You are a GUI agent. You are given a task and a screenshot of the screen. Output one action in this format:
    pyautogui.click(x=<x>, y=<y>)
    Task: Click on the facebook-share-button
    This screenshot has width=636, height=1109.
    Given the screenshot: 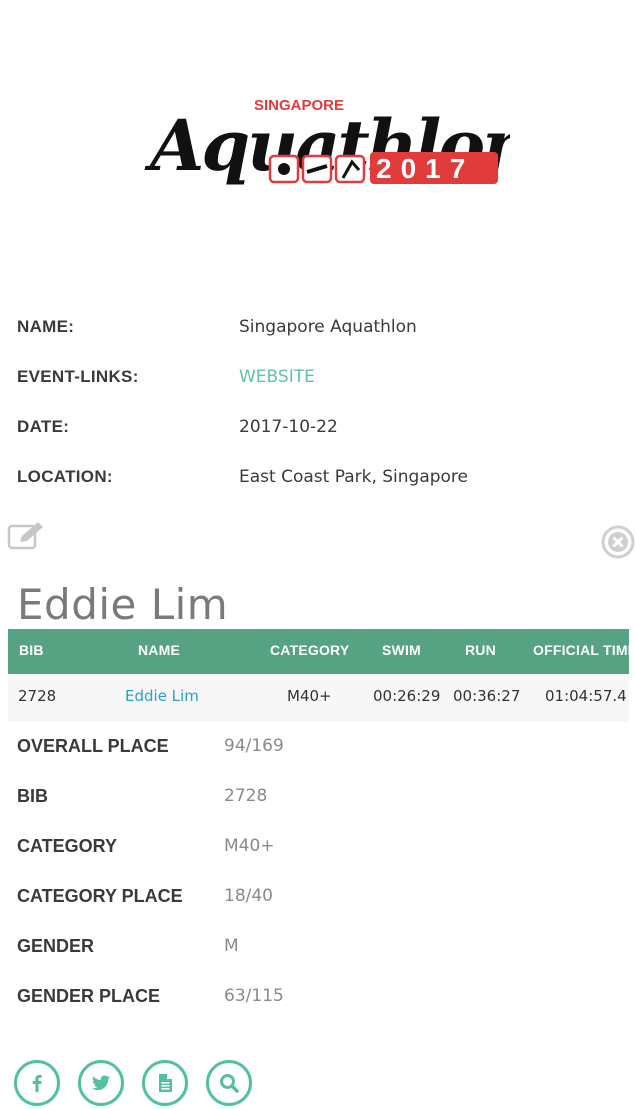 What is the action you would take?
    pyautogui.click(x=37, y=1083)
    